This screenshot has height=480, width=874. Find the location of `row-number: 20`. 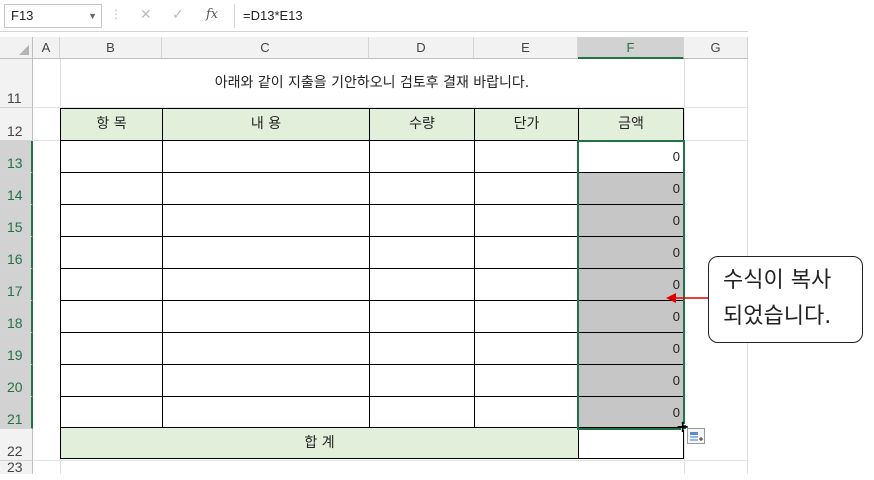

row-number: 20 is located at coordinates (15, 387).